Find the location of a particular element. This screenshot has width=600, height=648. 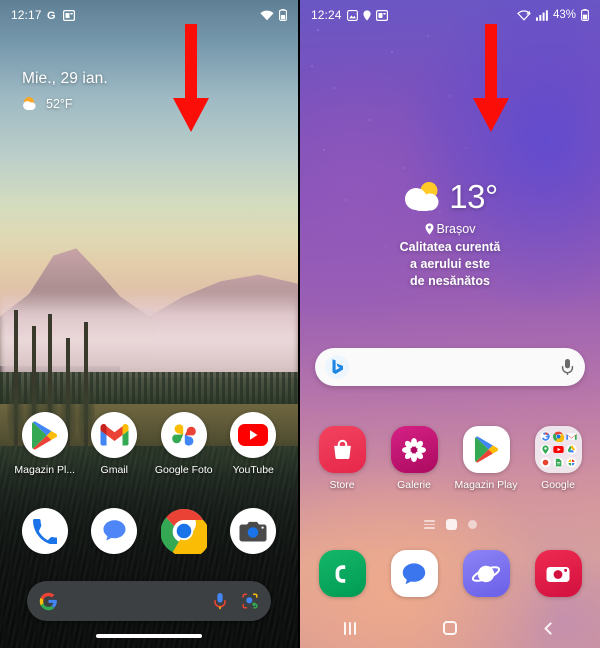

bing-search-bar is located at coordinates (450, 367).